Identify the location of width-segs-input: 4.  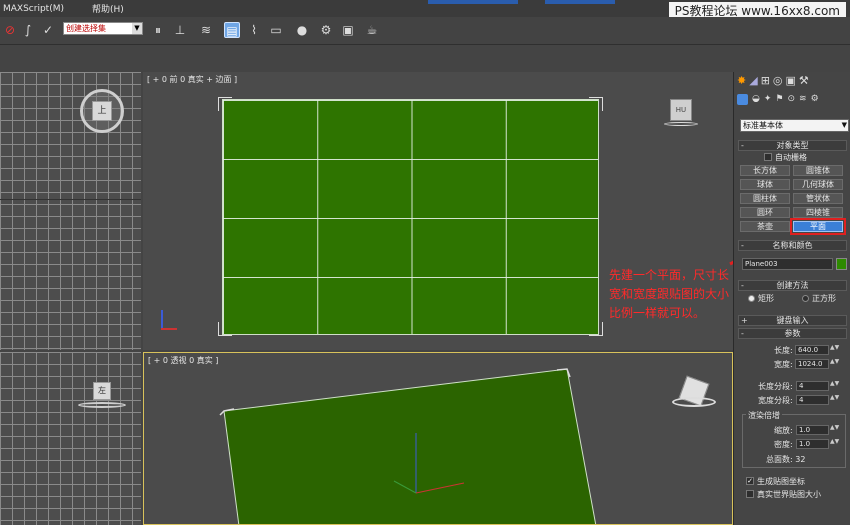
(812, 400).